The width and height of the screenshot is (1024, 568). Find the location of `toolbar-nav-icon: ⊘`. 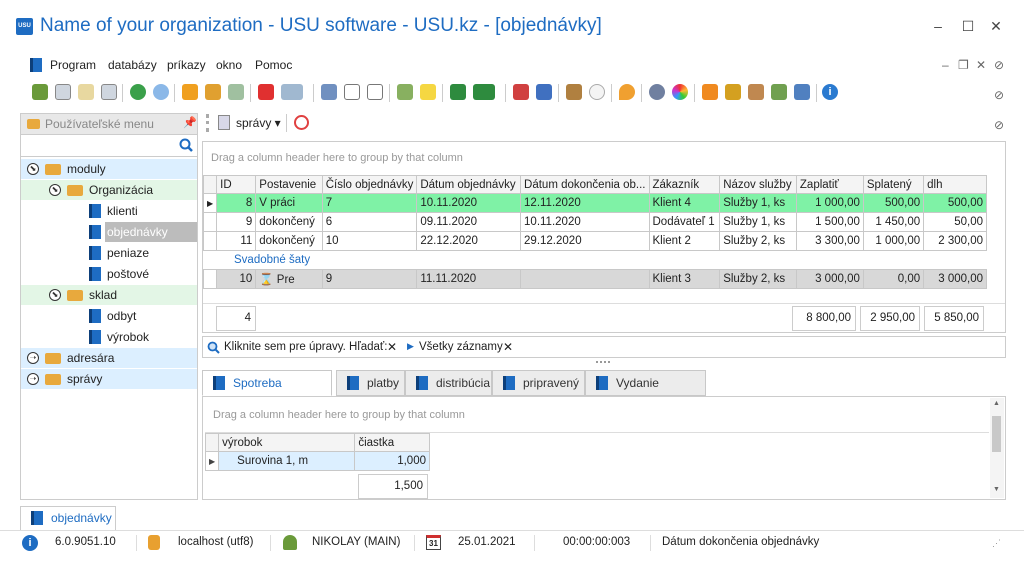

toolbar-nav-icon: ⊘ is located at coordinates (999, 95).